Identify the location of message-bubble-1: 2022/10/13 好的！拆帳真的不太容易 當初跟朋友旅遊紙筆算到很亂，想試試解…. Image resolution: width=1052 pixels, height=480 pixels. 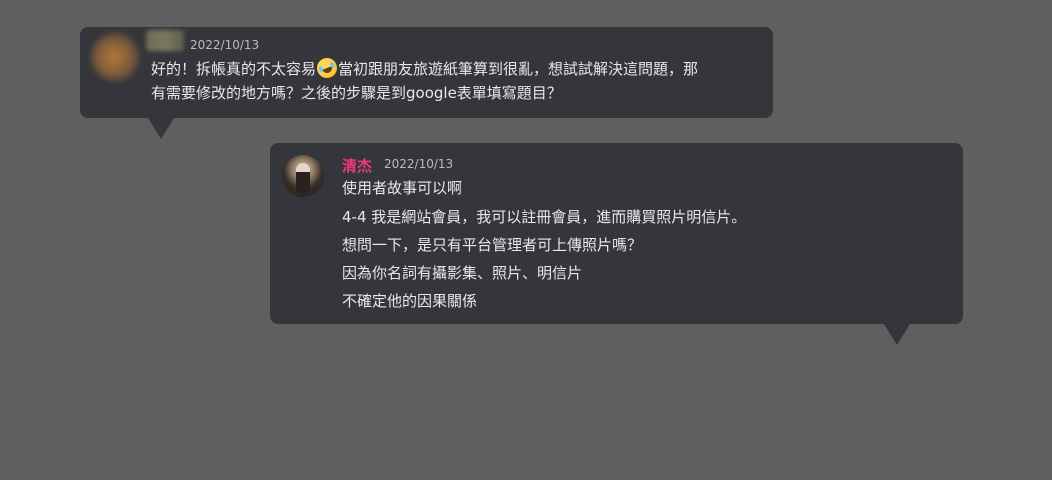
(426, 72).